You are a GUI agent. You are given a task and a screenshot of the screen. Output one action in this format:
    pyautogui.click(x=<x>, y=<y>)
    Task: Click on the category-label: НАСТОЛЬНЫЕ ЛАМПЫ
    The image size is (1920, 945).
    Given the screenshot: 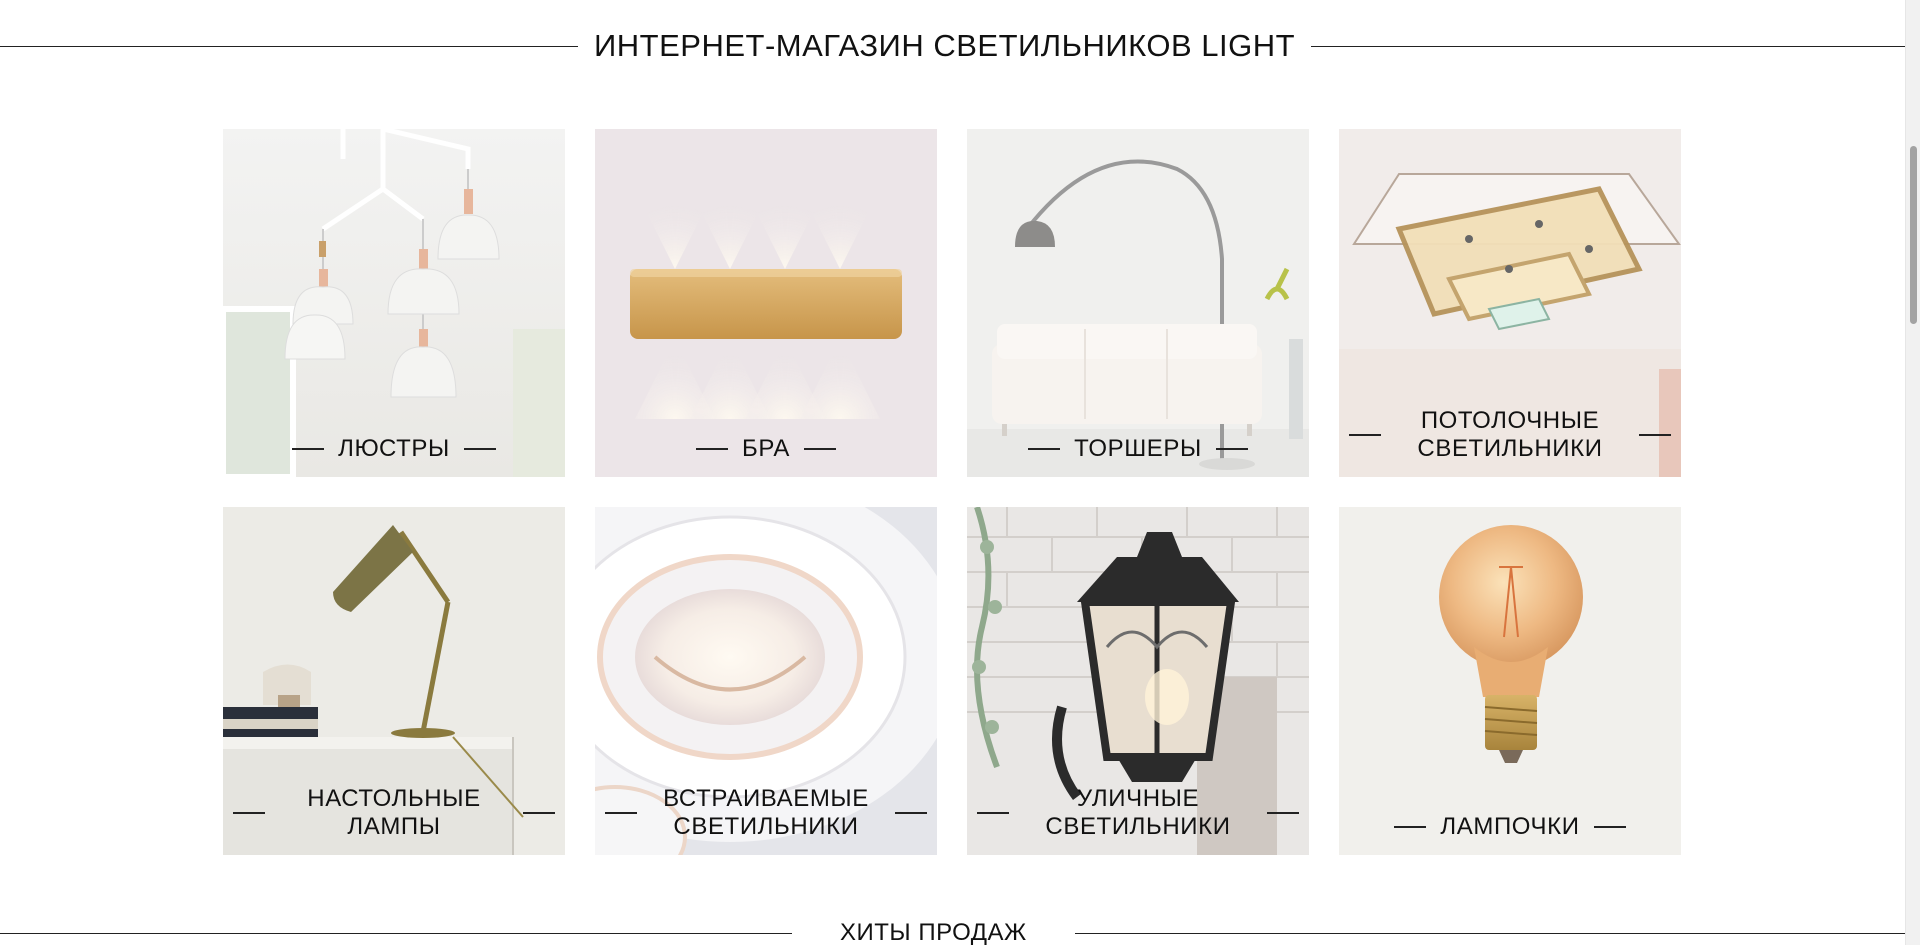 What is the action you would take?
    pyautogui.click(x=394, y=812)
    